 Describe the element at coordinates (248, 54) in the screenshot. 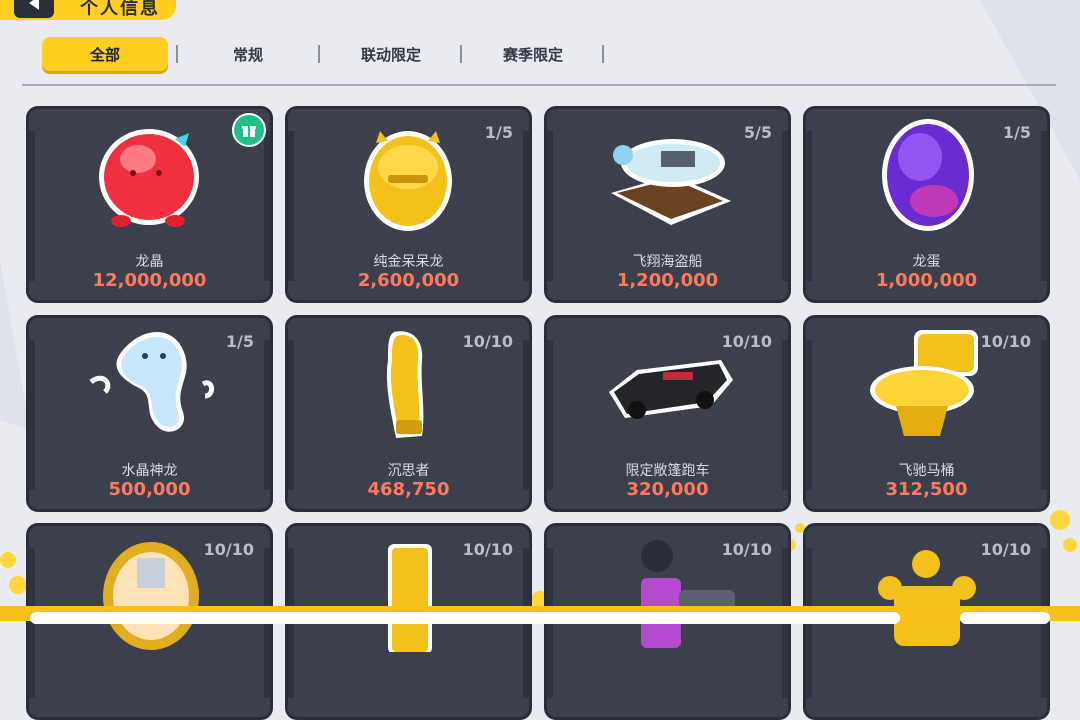

I see `tab-regular: 常规` at that location.